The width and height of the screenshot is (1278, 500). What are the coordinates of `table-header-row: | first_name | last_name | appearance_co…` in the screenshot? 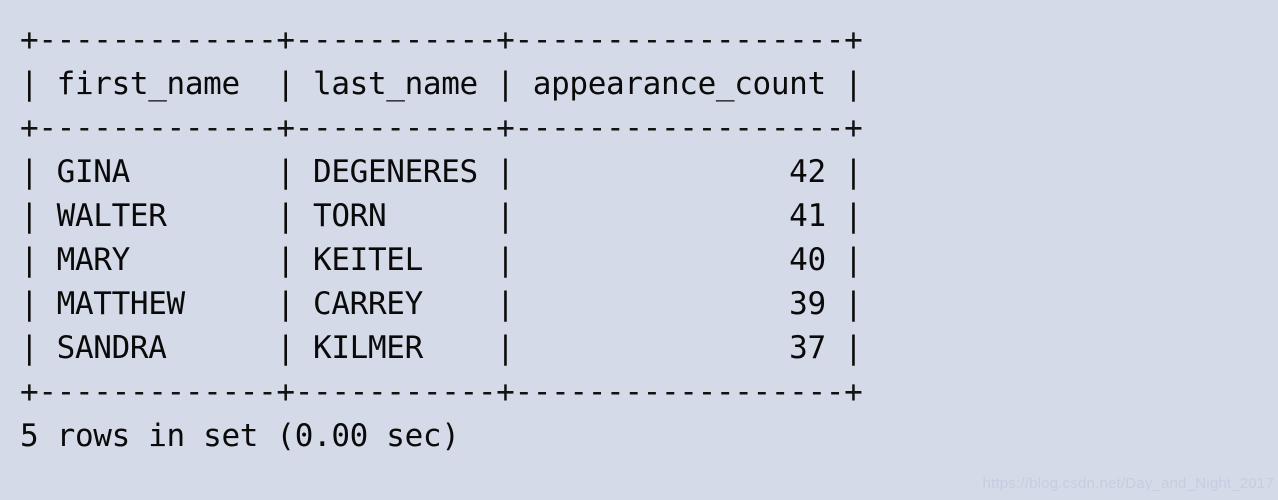 It's located at (441, 84).